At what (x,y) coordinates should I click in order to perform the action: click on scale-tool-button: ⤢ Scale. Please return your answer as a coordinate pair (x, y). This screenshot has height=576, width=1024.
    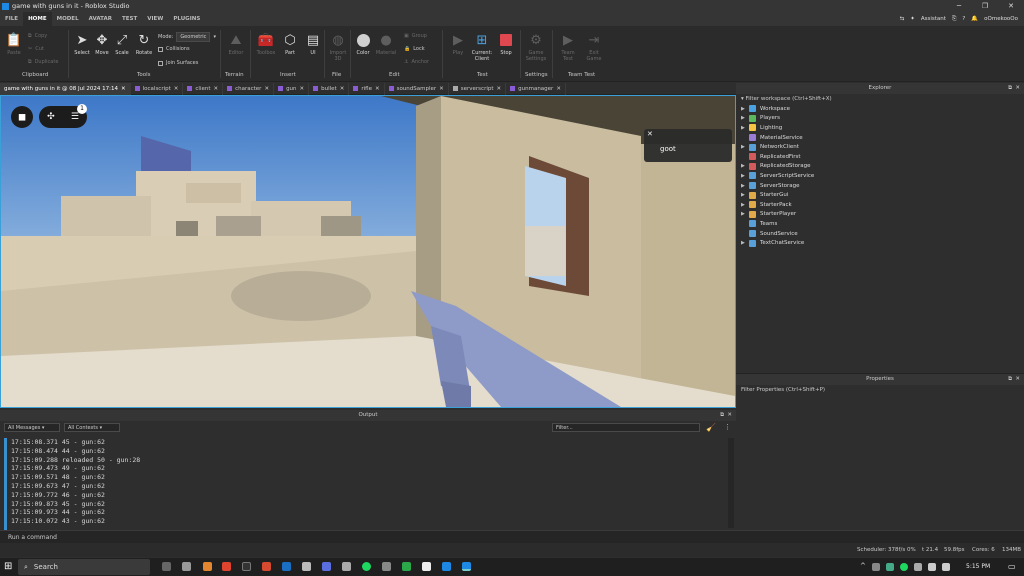
    Looking at the image, I should click on (122, 44).